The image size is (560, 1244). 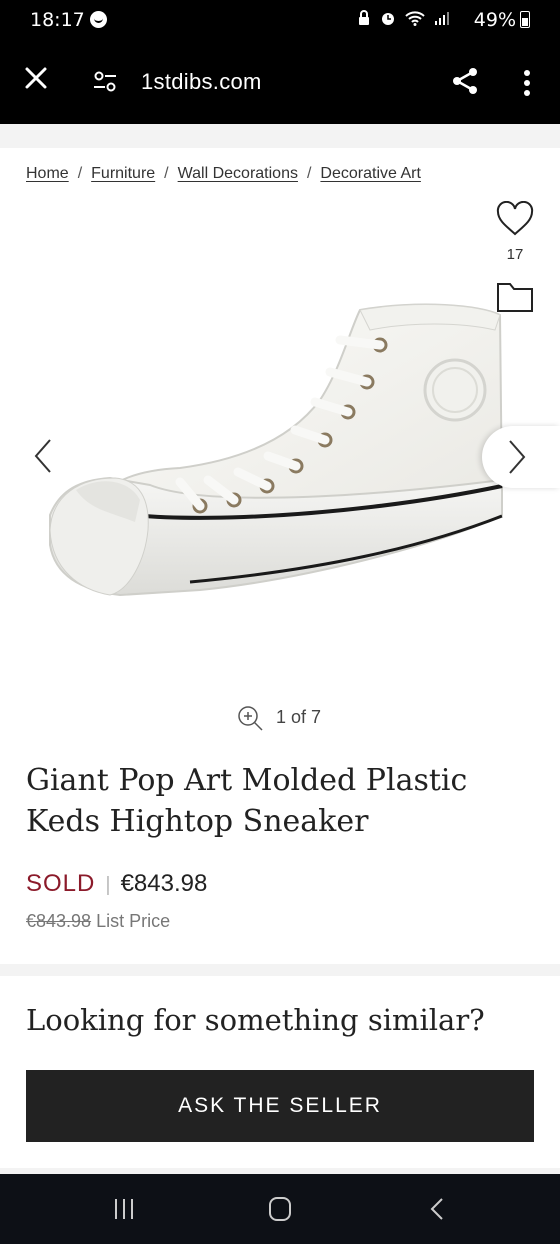 I want to click on heart-icon, so click(x=515, y=218).